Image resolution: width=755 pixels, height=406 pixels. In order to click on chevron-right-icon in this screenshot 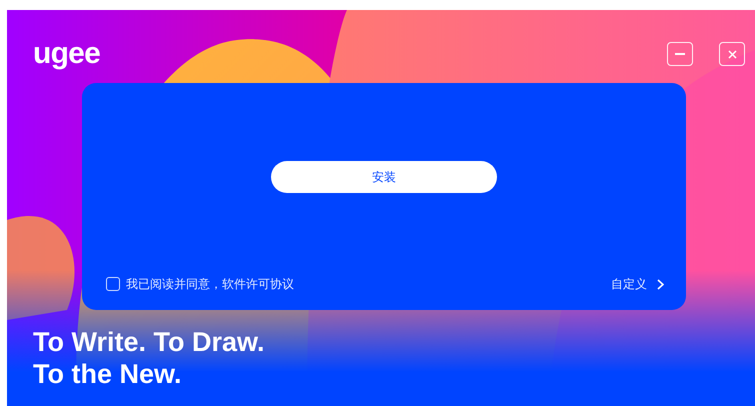, I will do `click(660, 284)`.